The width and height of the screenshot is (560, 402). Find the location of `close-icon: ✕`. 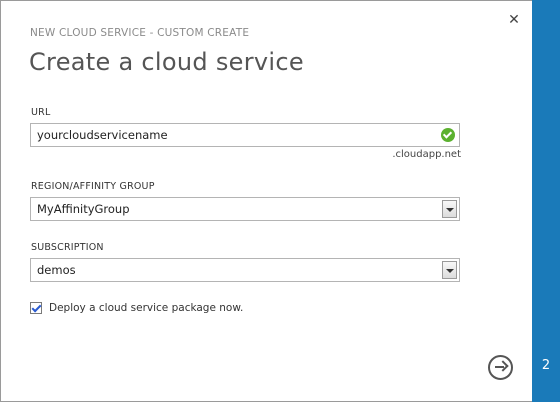

close-icon: ✕ is located at coordinates (514, 20).